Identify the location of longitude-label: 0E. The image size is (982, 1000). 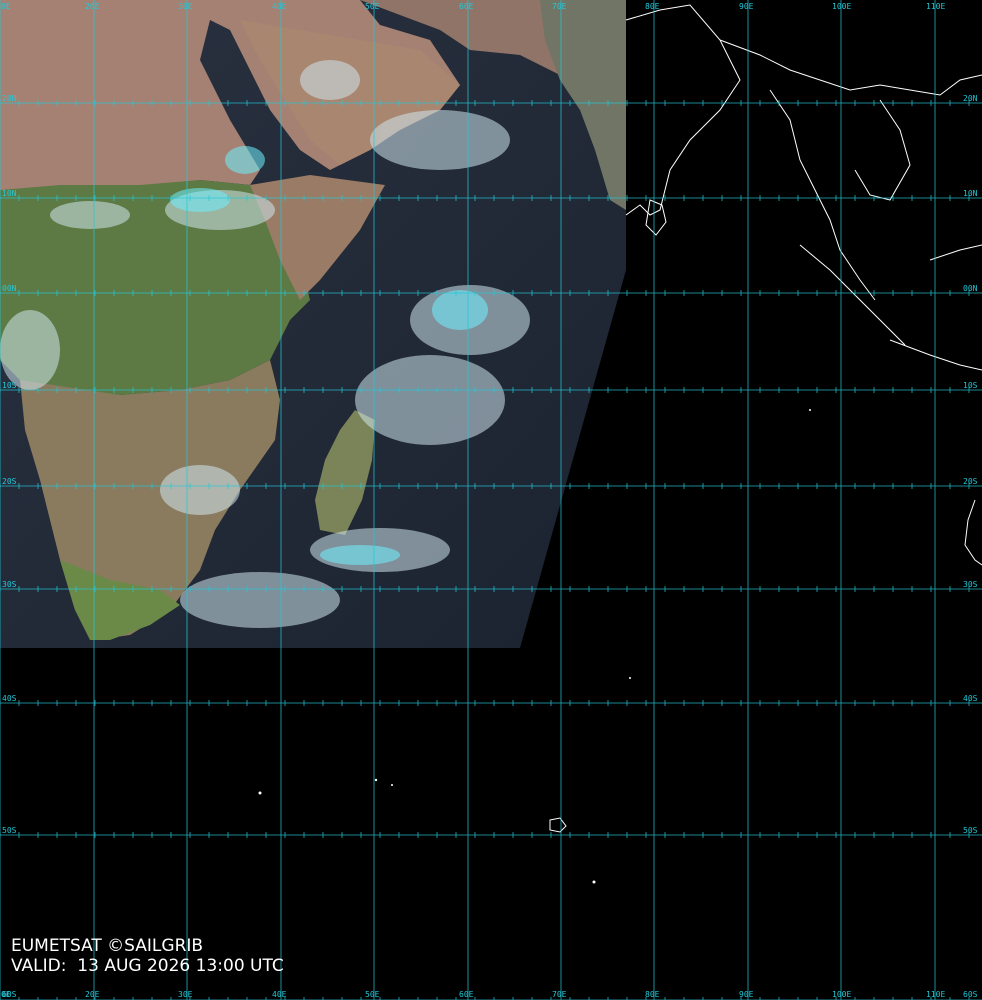
(6, 6).